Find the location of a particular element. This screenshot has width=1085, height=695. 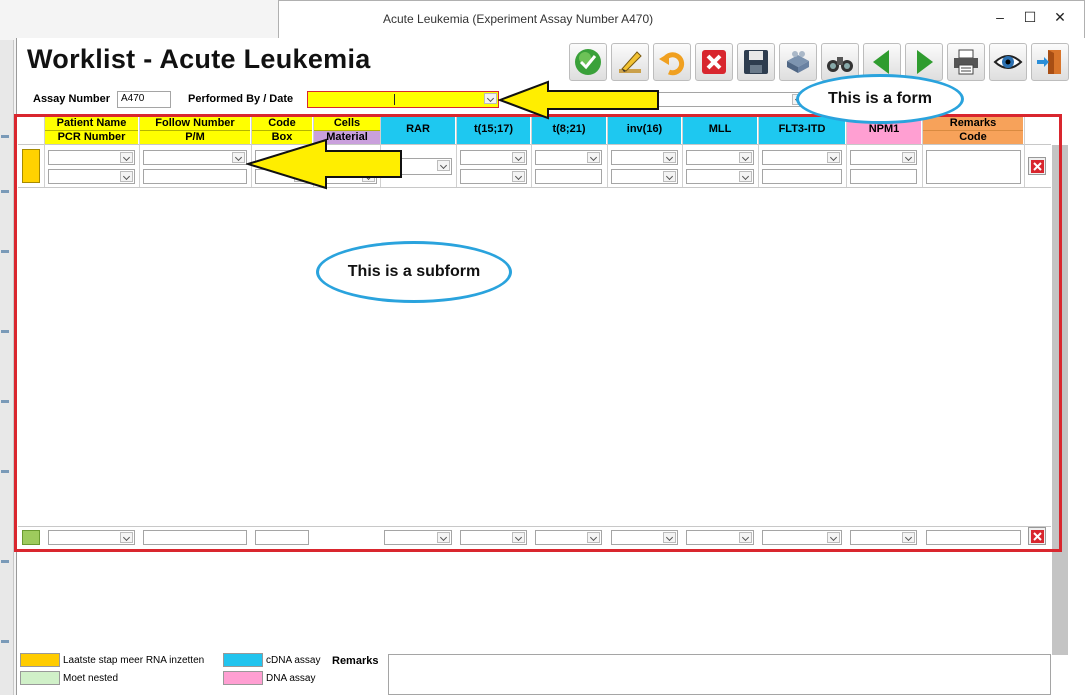

new-mll-combo is located at coordinates (720, 537).